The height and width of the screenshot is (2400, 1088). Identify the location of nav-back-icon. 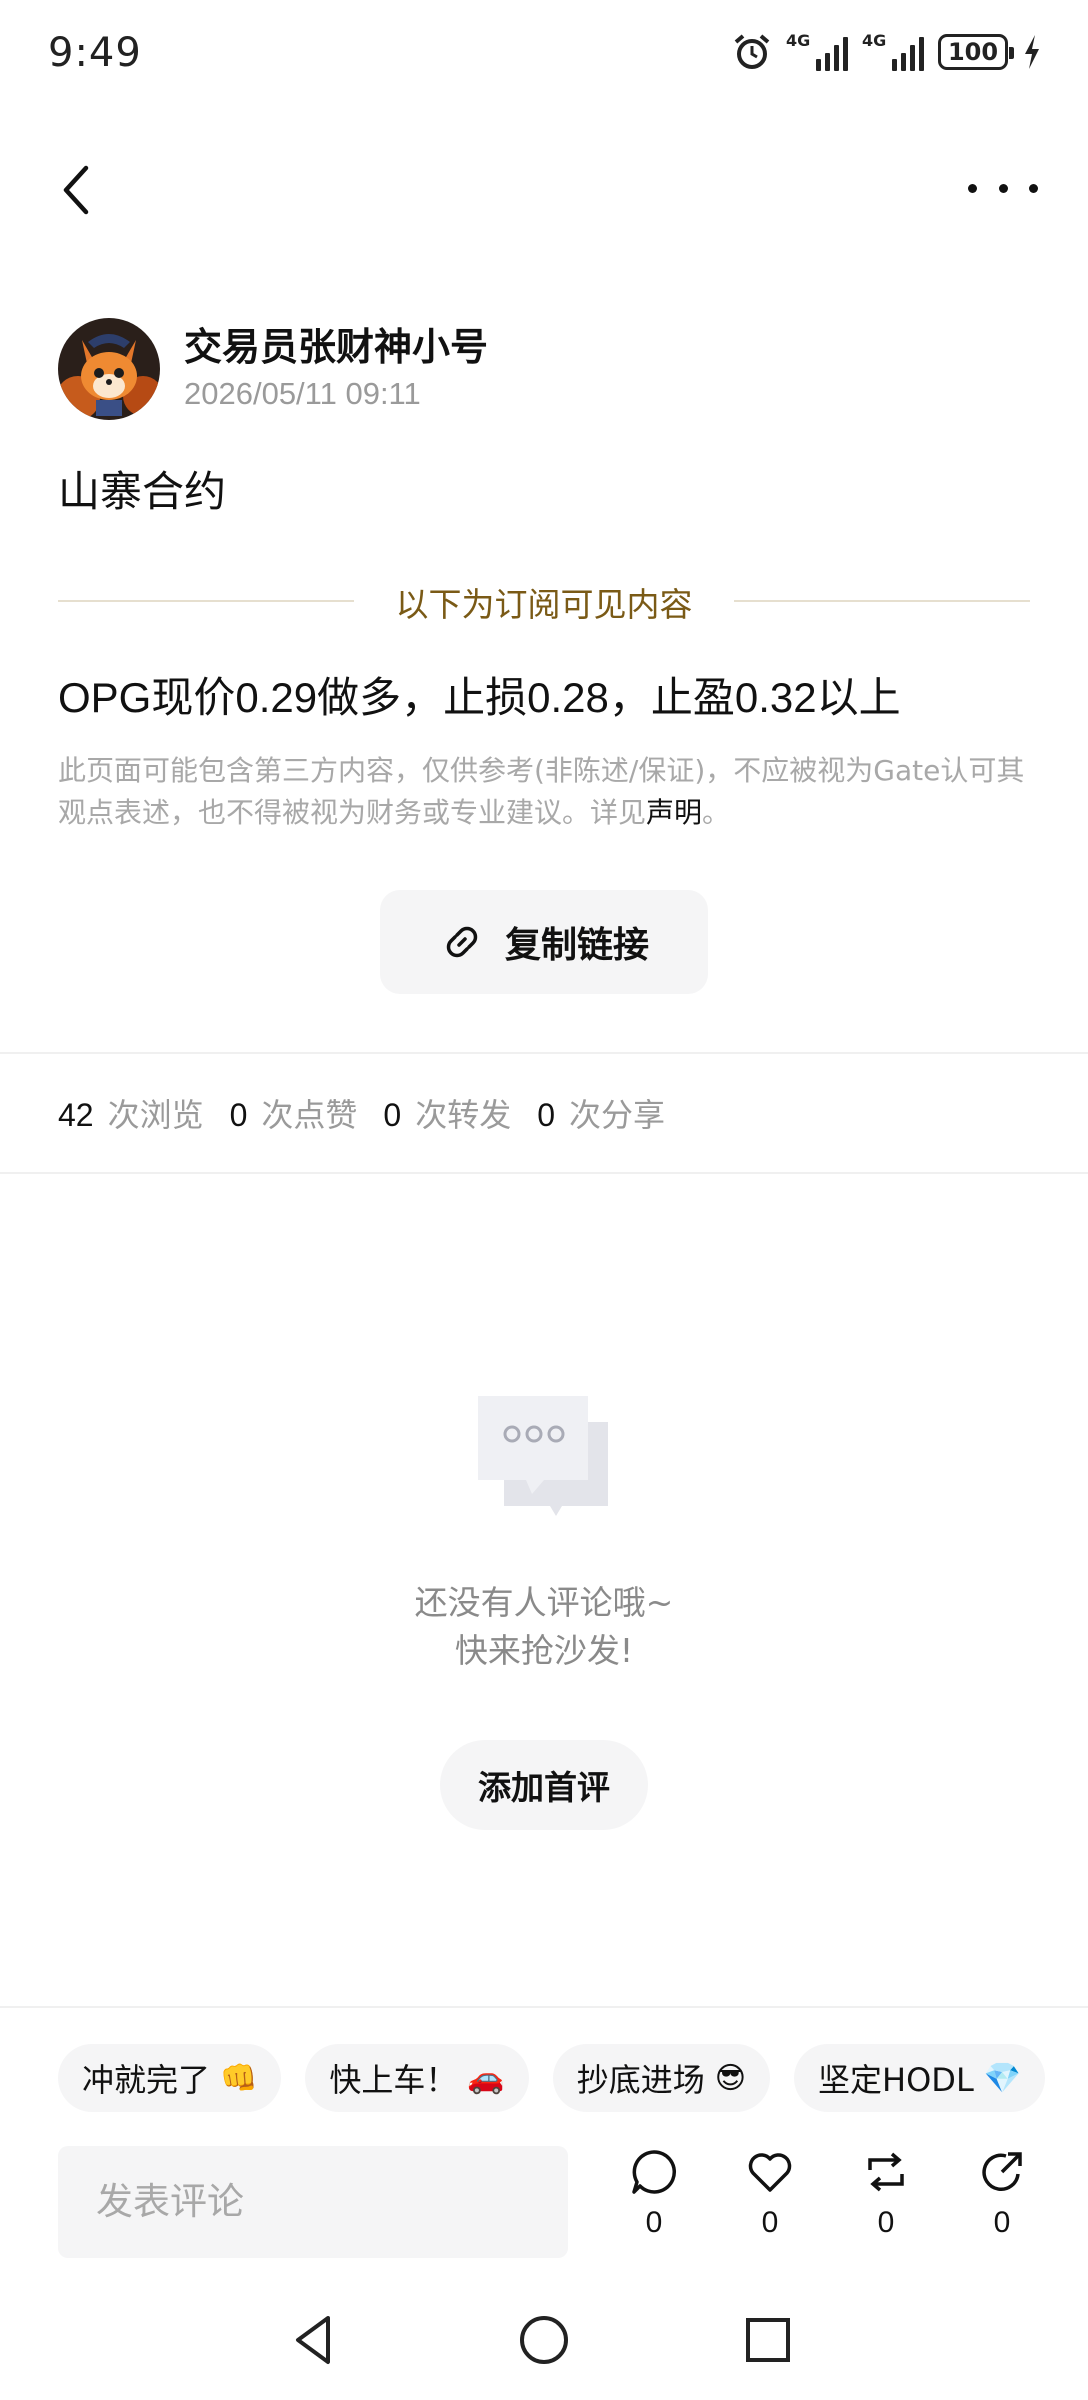
(316, 2340).